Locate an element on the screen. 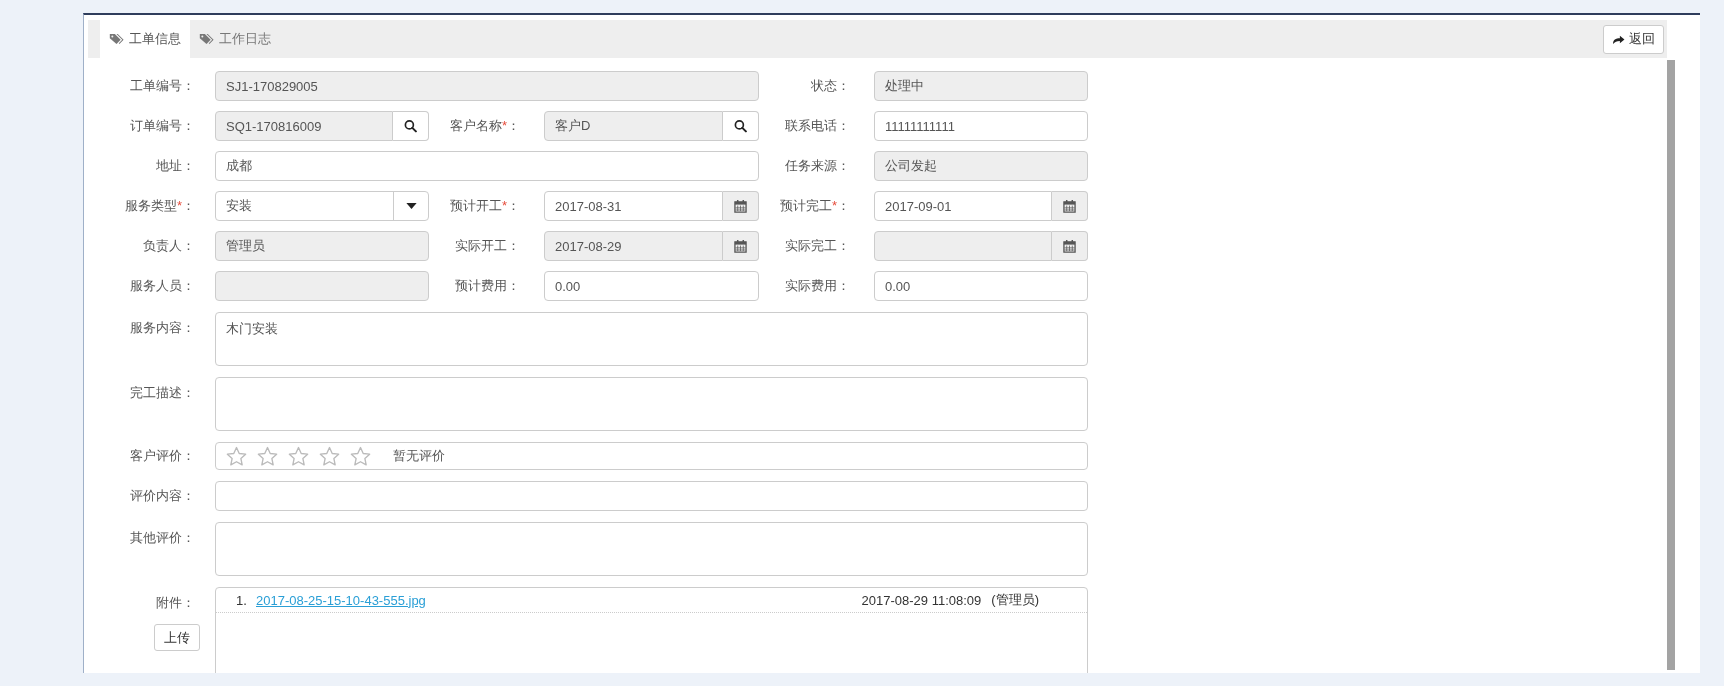 This screenshot has width=1724, height=686. scrollbar is located at coordinates (1671, 365).